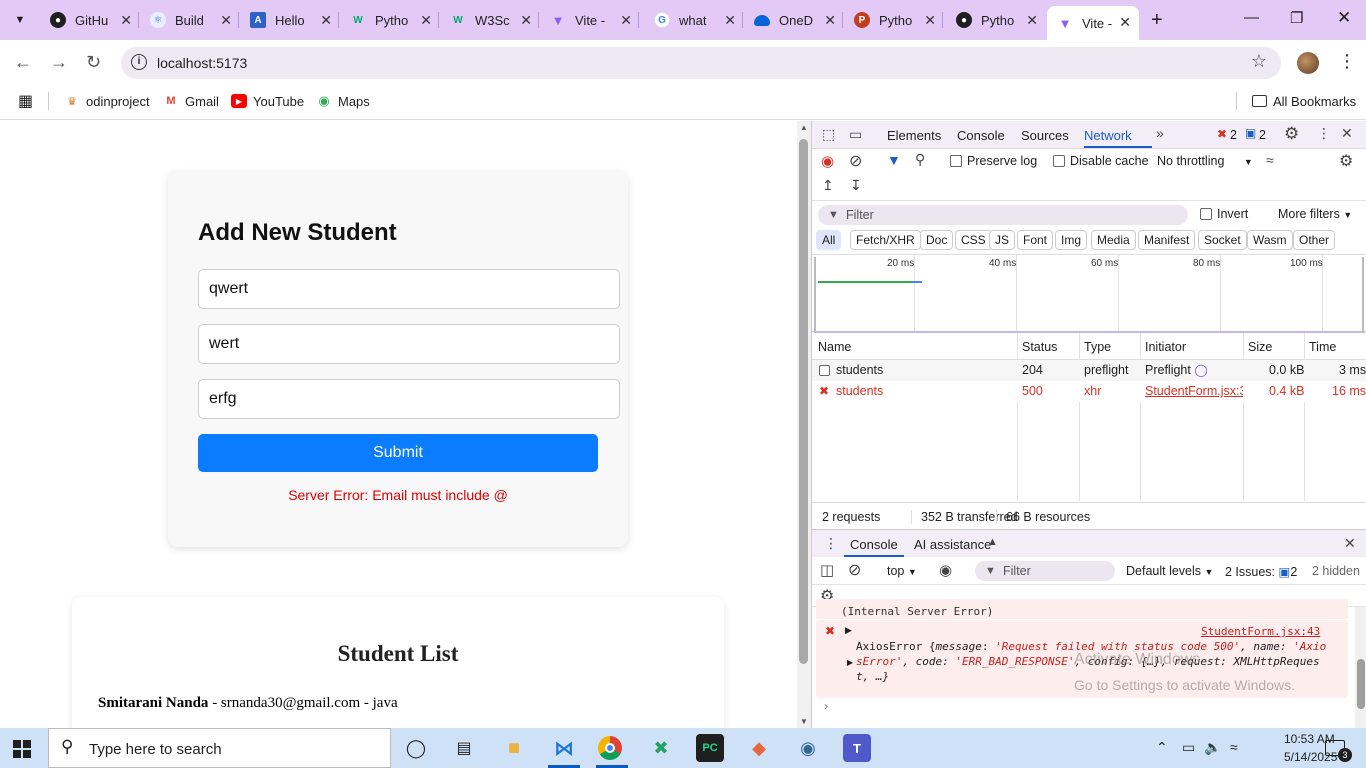 The height and width of the screenshot is (768, 1366). Describe the element at coordinates (829, 240) in the screenshot. I see `filter-chip-all: All` at that location.